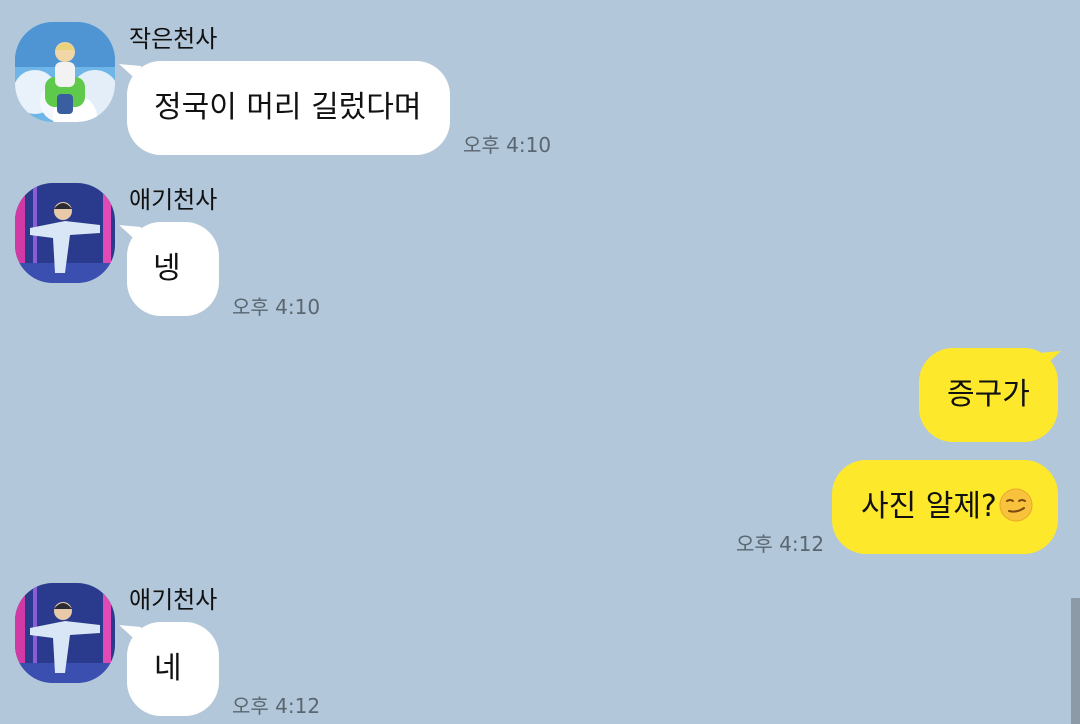 Image resolution: width=1080 pixels, height=724 pixels. I want to click on message-text: 정국이 머리 길렀다며, so click(288, 107).